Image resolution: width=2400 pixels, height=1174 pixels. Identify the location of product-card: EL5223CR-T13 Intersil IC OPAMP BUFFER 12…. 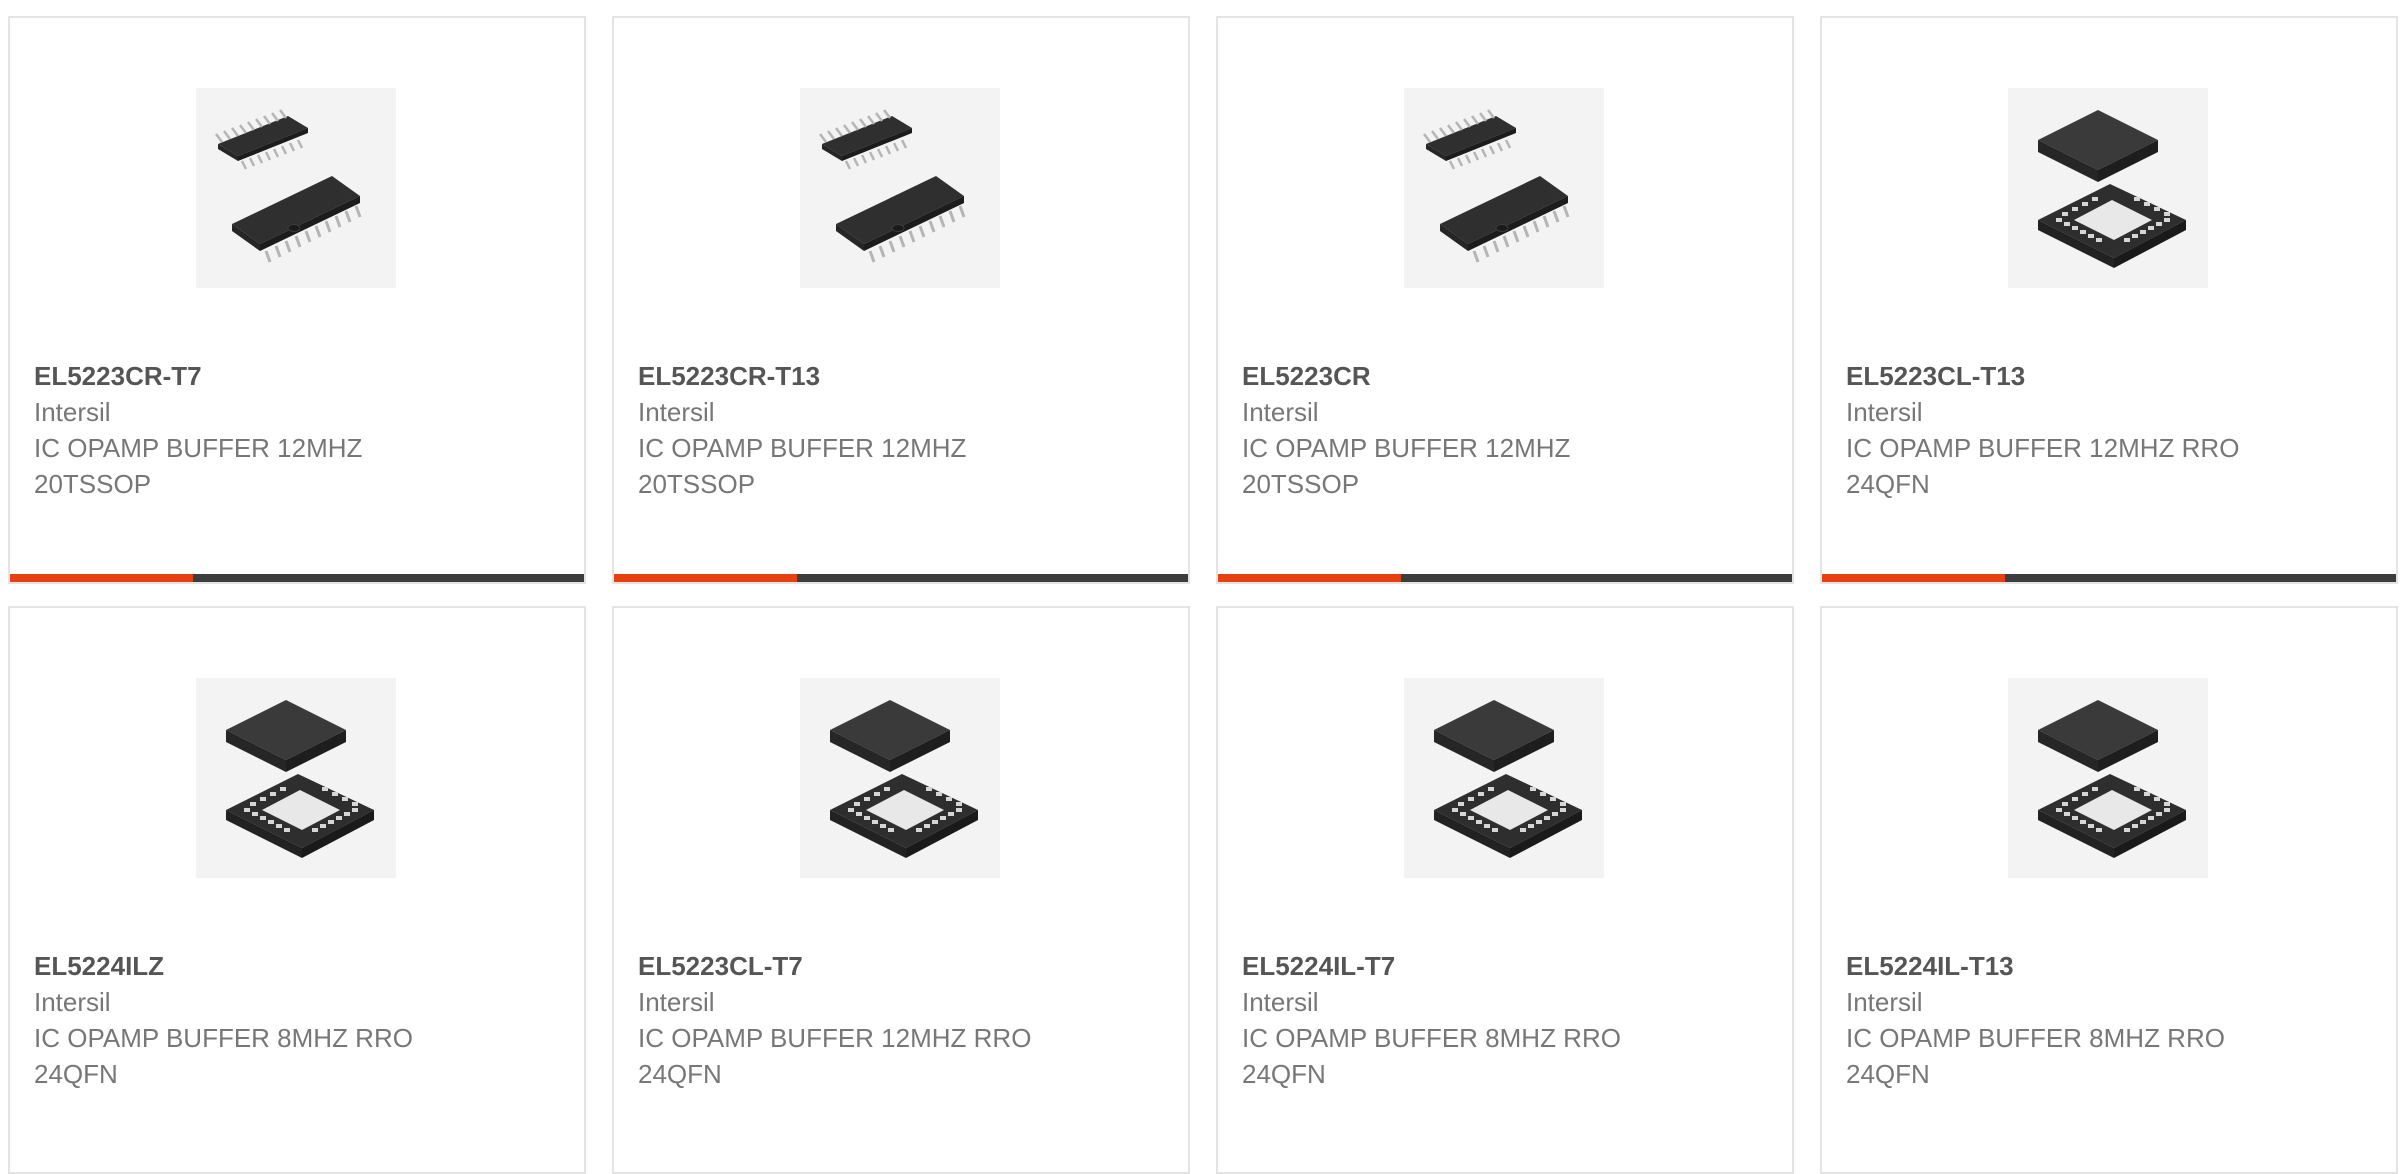
(901, 300).